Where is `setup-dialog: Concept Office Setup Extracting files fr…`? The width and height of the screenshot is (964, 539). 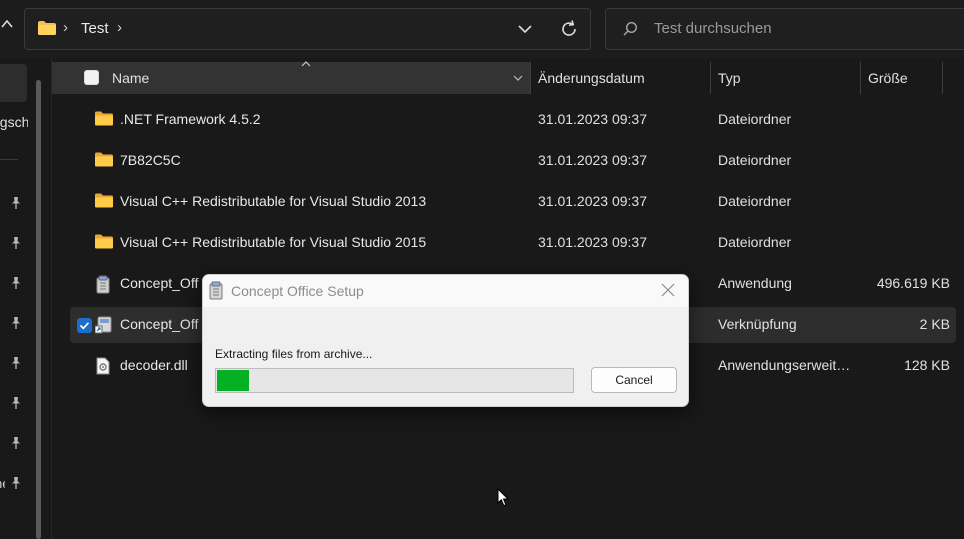
setup-dialog: Concept Office Setup Extracting files fr… is located at coordinates (445, 340).